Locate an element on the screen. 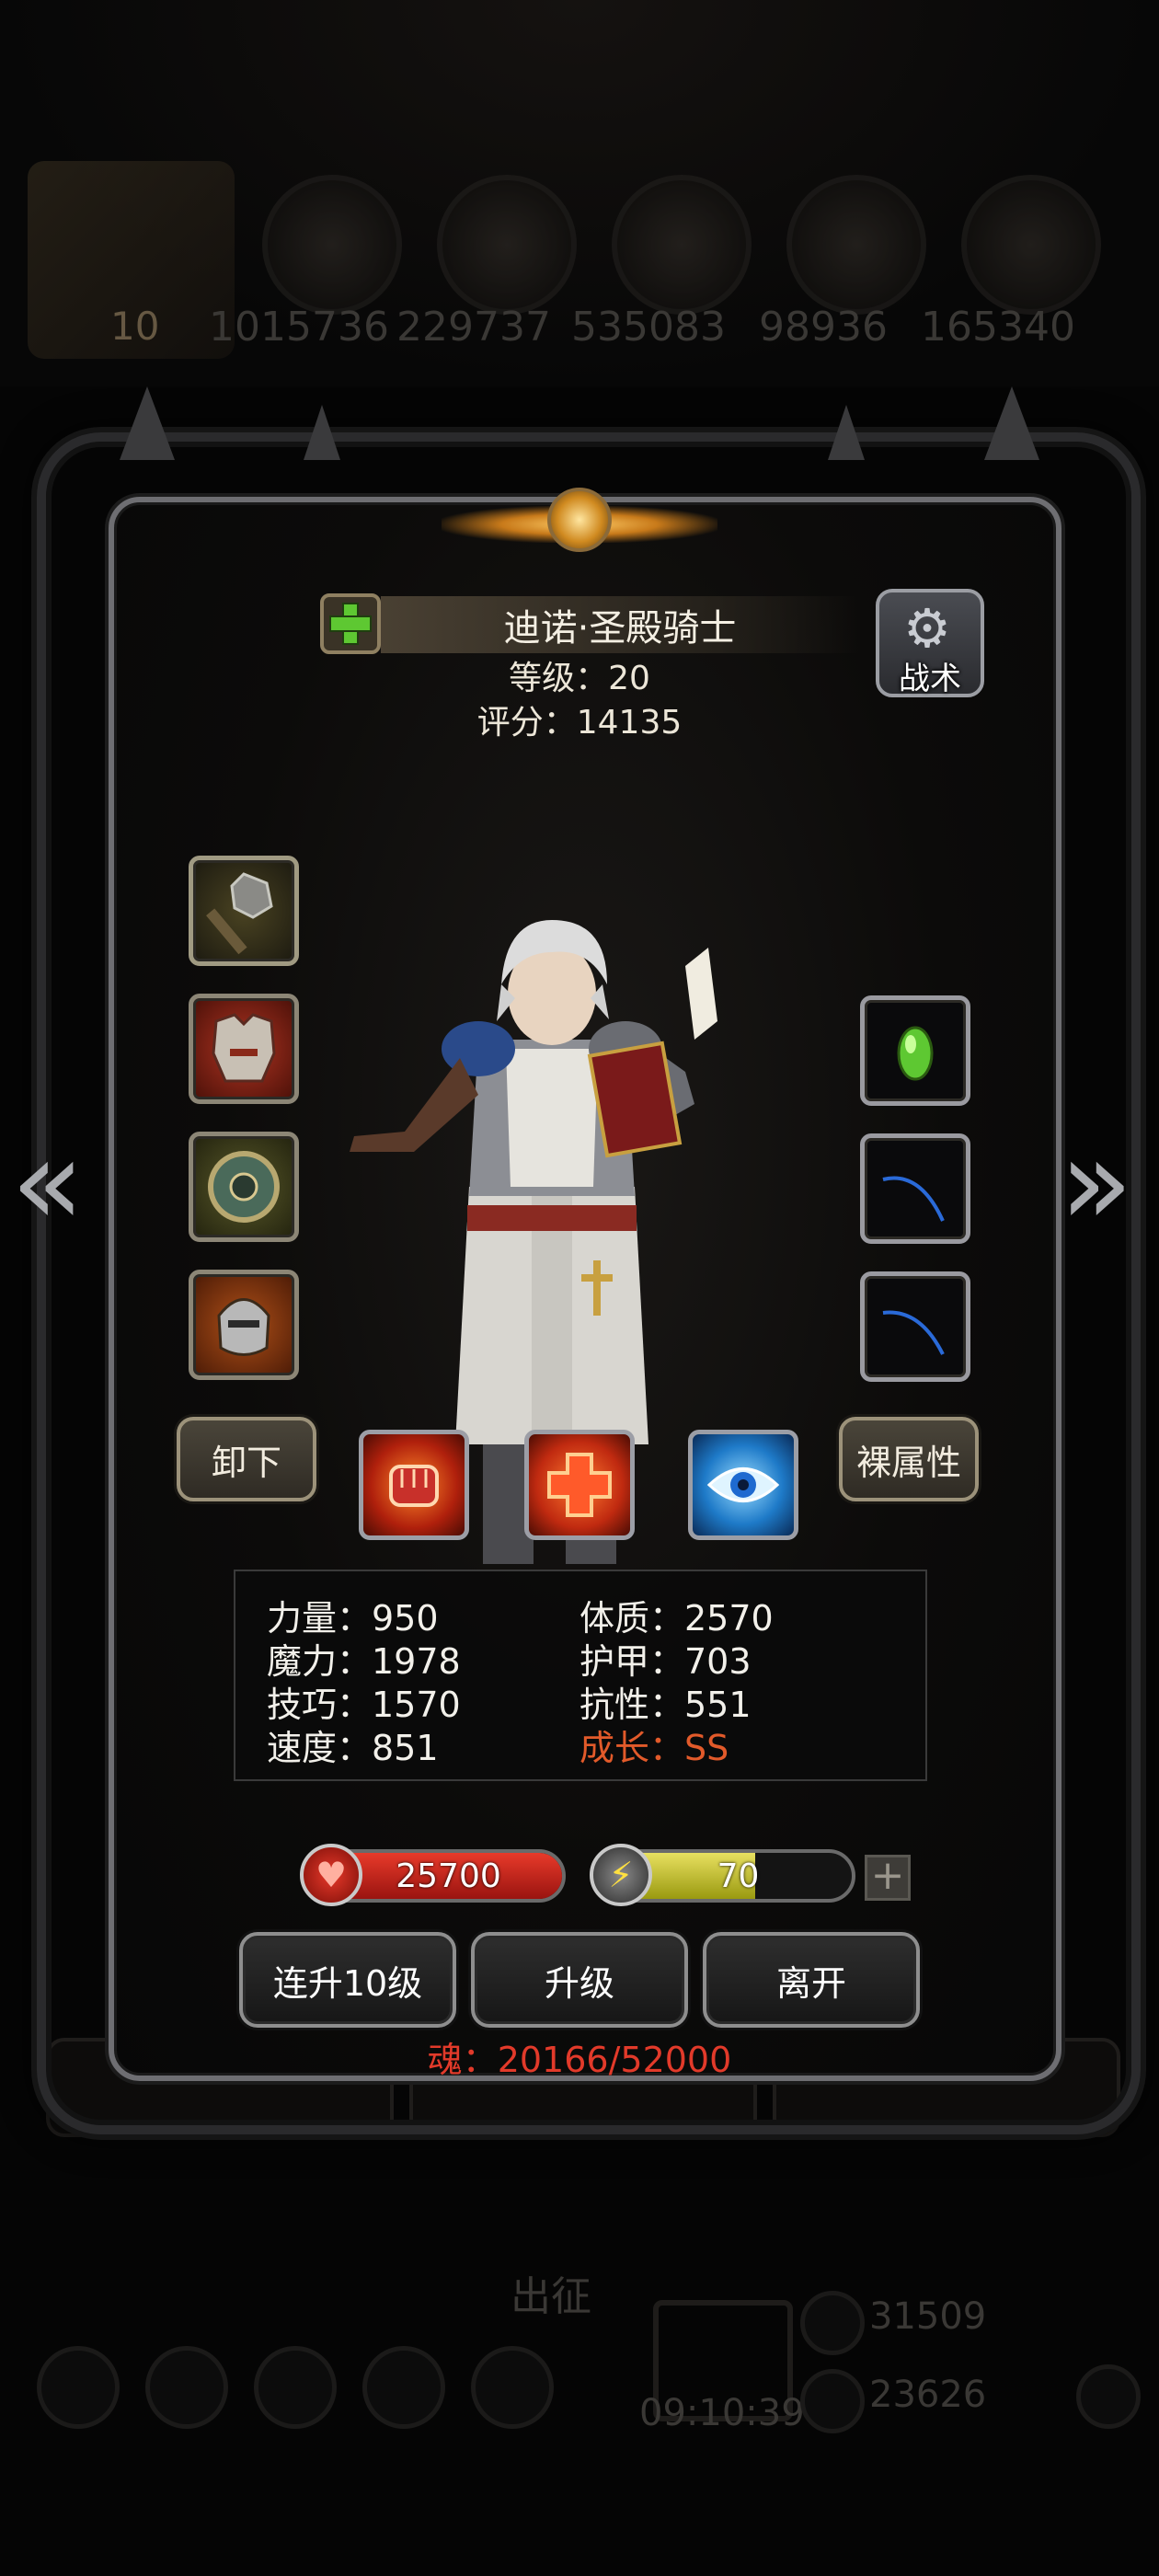  crest-emblem is located at coordinates (579, 524).